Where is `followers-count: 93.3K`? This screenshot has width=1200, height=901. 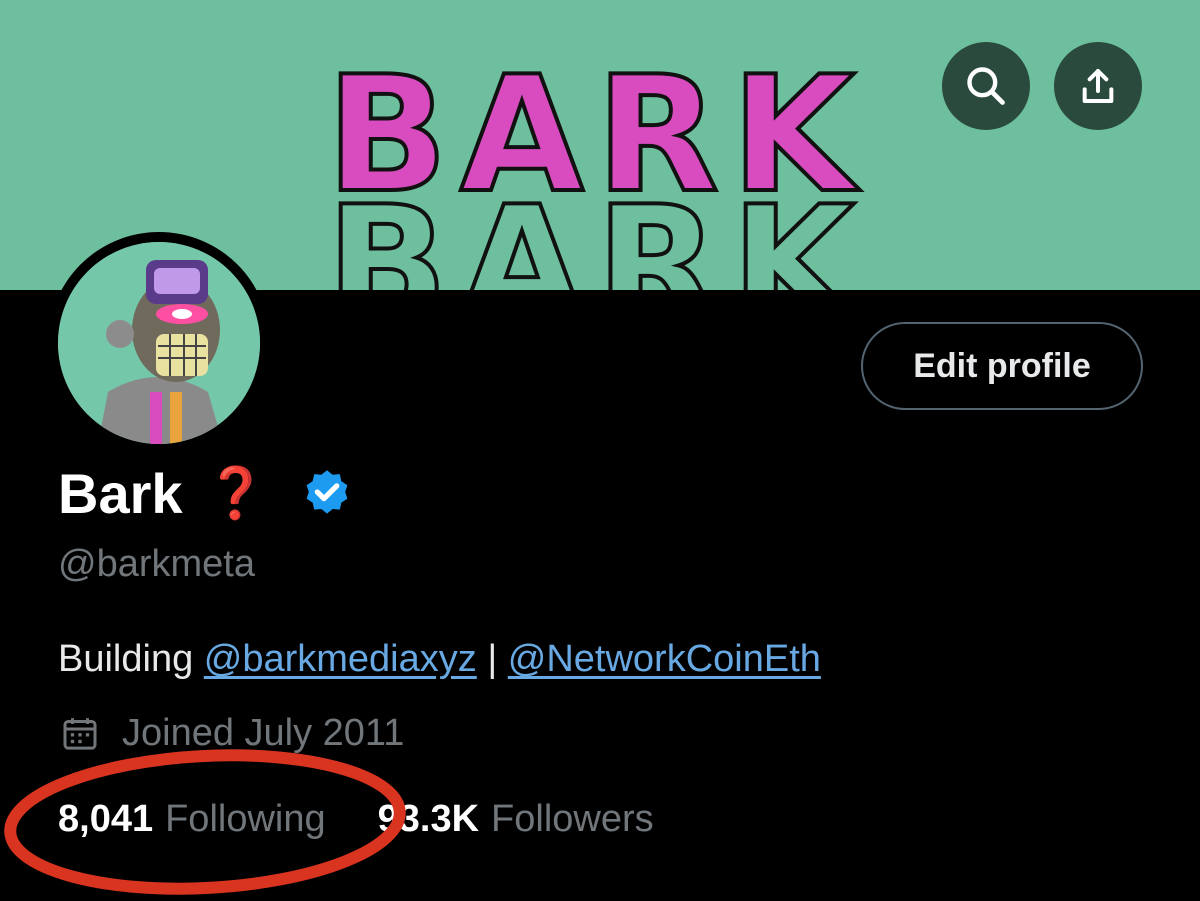
followers-count: 93.3K is located at coordinates (428, 819).